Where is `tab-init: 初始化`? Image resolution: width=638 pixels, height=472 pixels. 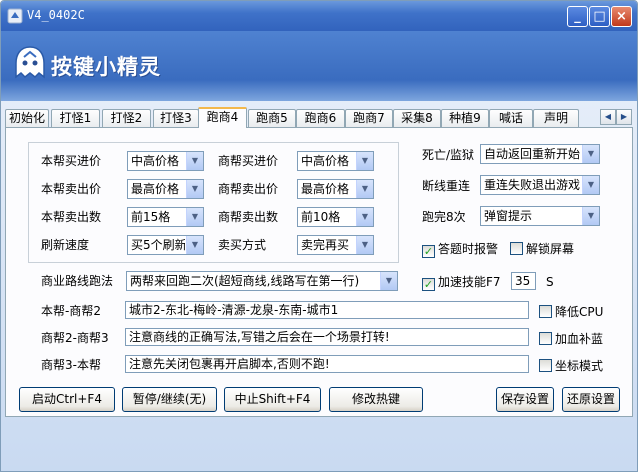
tab-init: 初始化 is located at coordinates (27, 118).